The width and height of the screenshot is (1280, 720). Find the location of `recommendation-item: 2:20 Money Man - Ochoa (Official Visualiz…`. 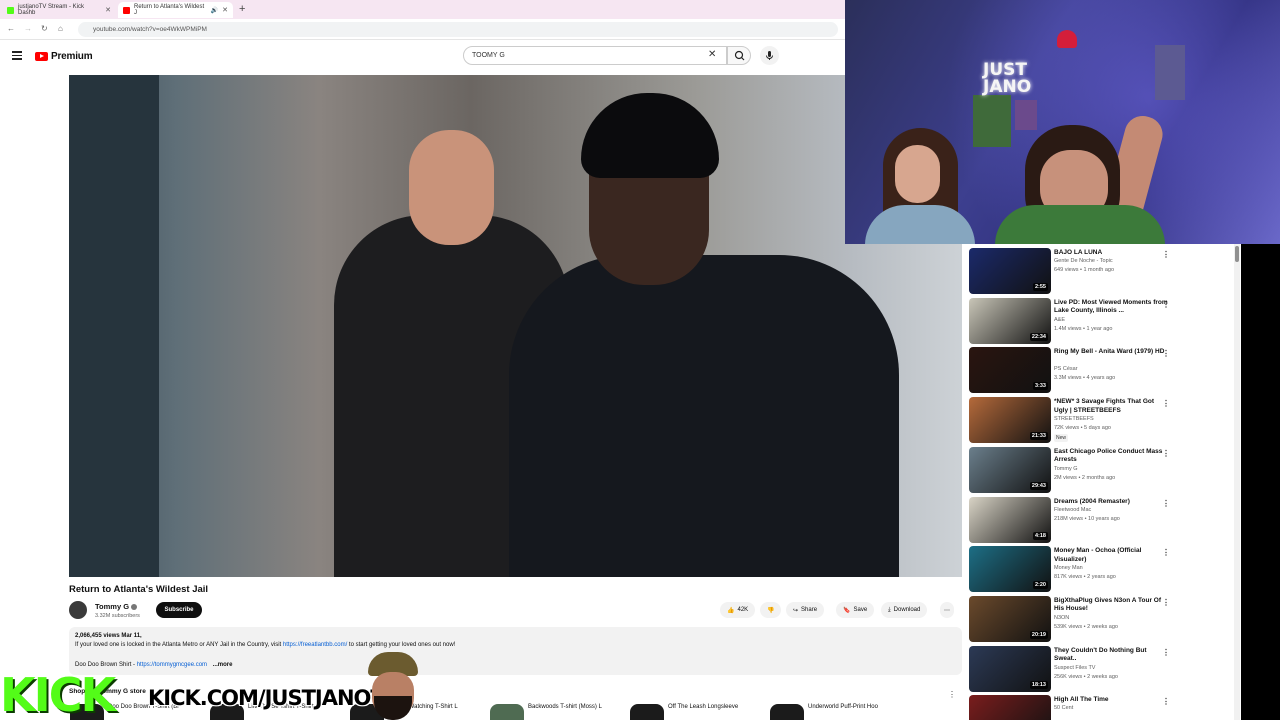

recommendation-item: 2:20 Money Man - Ochoa (Official Visualiz… is located at coordinates (1104, 569).